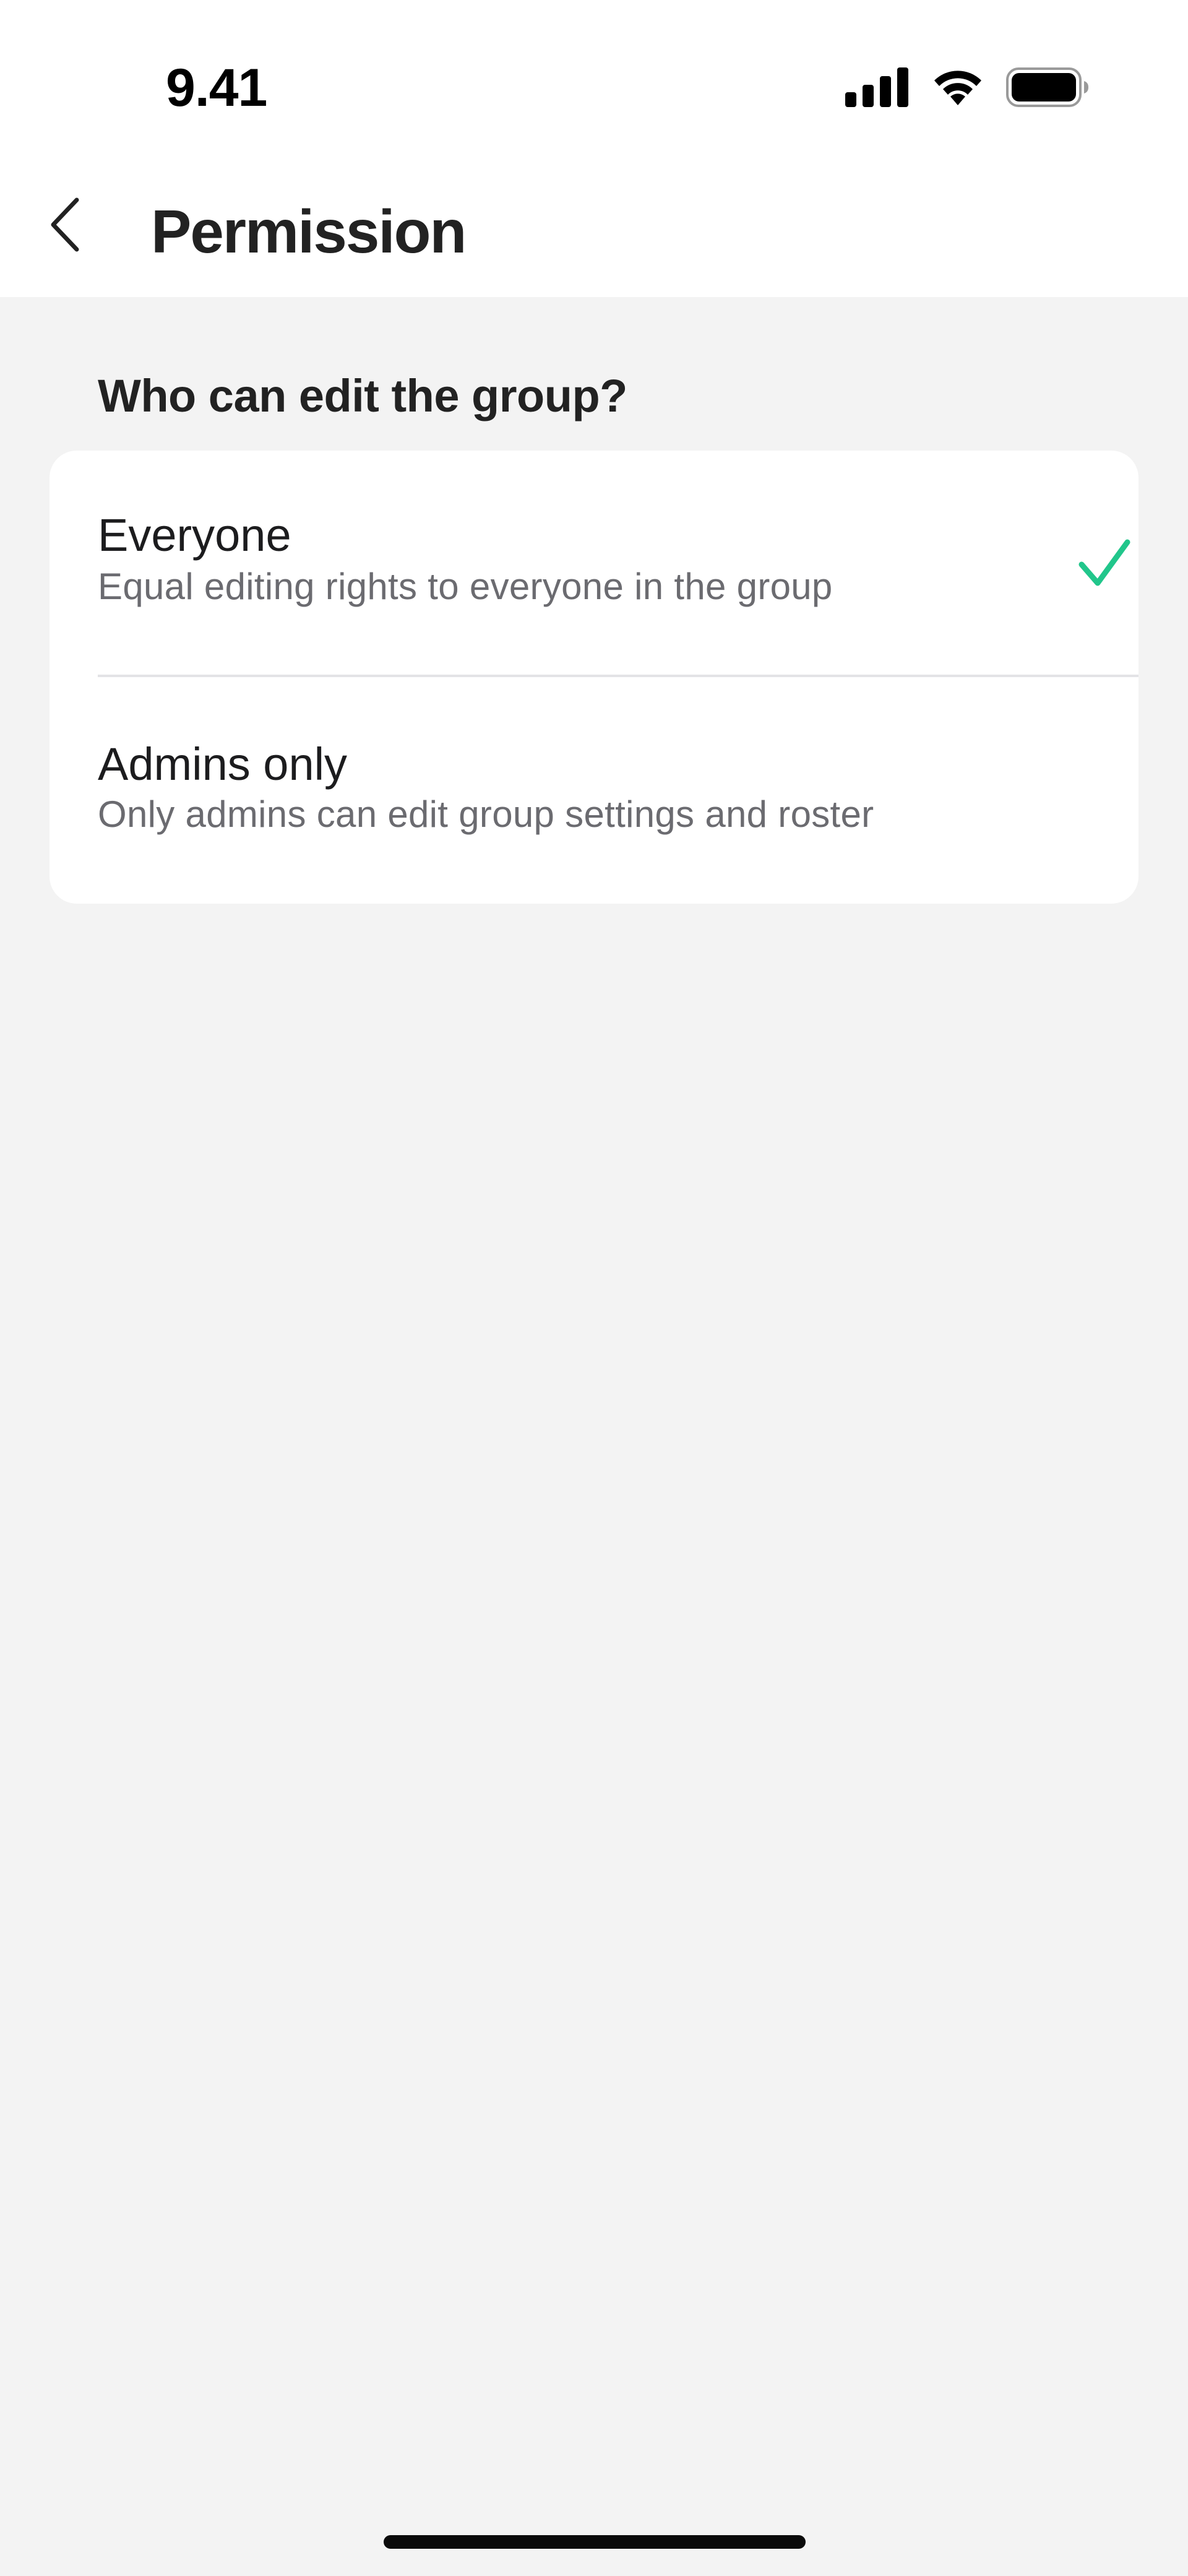 Image resolution: width=1188 pixels, height=2576 pixels. What do you see at coordinates (594, 83) in the screenshot?
I see `status-bar: 9.41` at bounding box center [594, 83].